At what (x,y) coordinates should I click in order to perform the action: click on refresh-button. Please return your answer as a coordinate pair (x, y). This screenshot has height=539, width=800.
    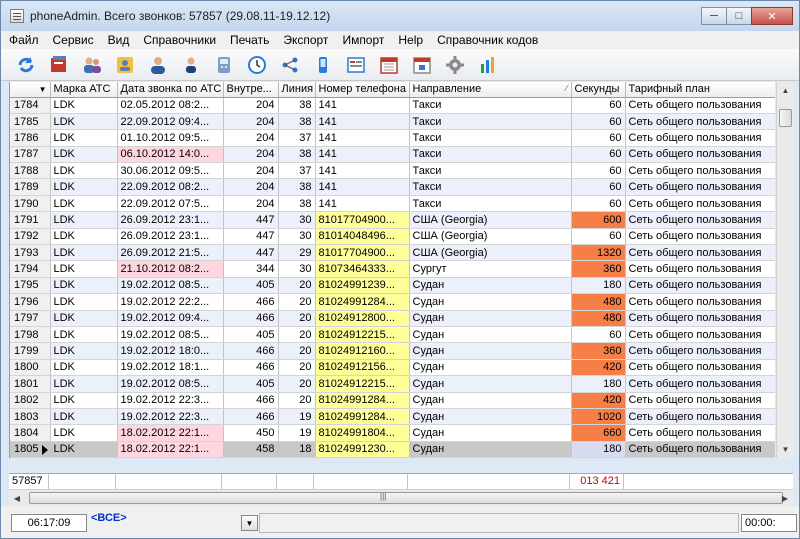
    Looking at the image, I should click on (26, 65).